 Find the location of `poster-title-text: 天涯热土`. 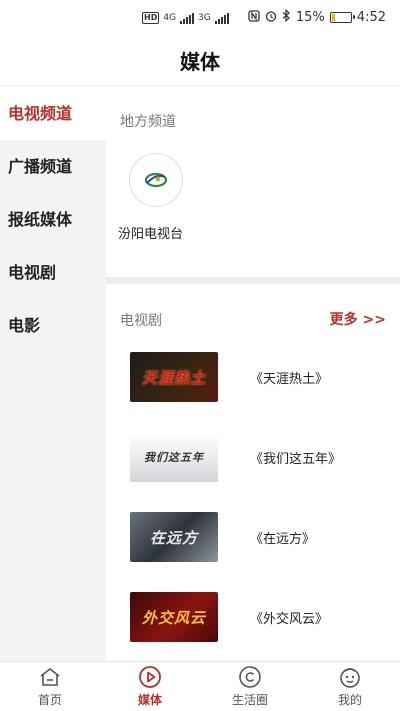

poster-title-text: 天涯热土 is located at coordinates (173, 377).